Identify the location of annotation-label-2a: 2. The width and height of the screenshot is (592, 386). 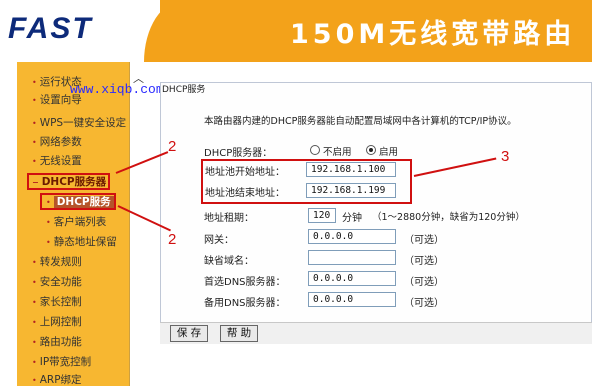
(172, 146).